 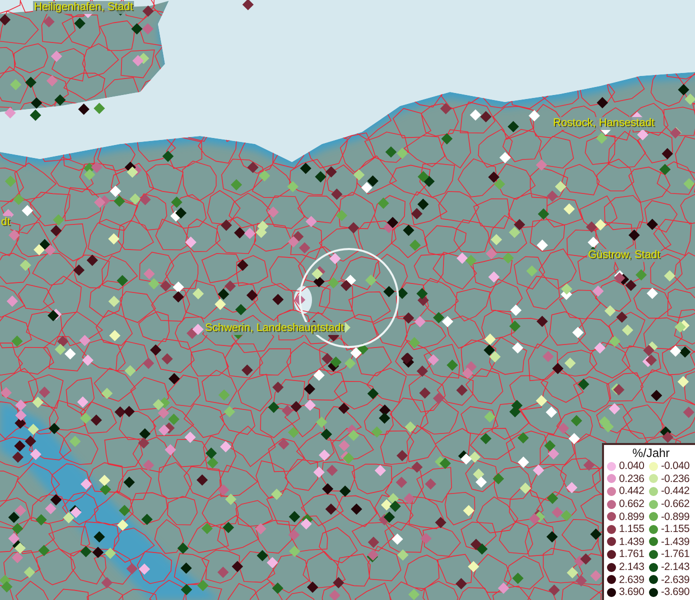 I want to click on legend-value: -2.143, so click(x=675, y=567).